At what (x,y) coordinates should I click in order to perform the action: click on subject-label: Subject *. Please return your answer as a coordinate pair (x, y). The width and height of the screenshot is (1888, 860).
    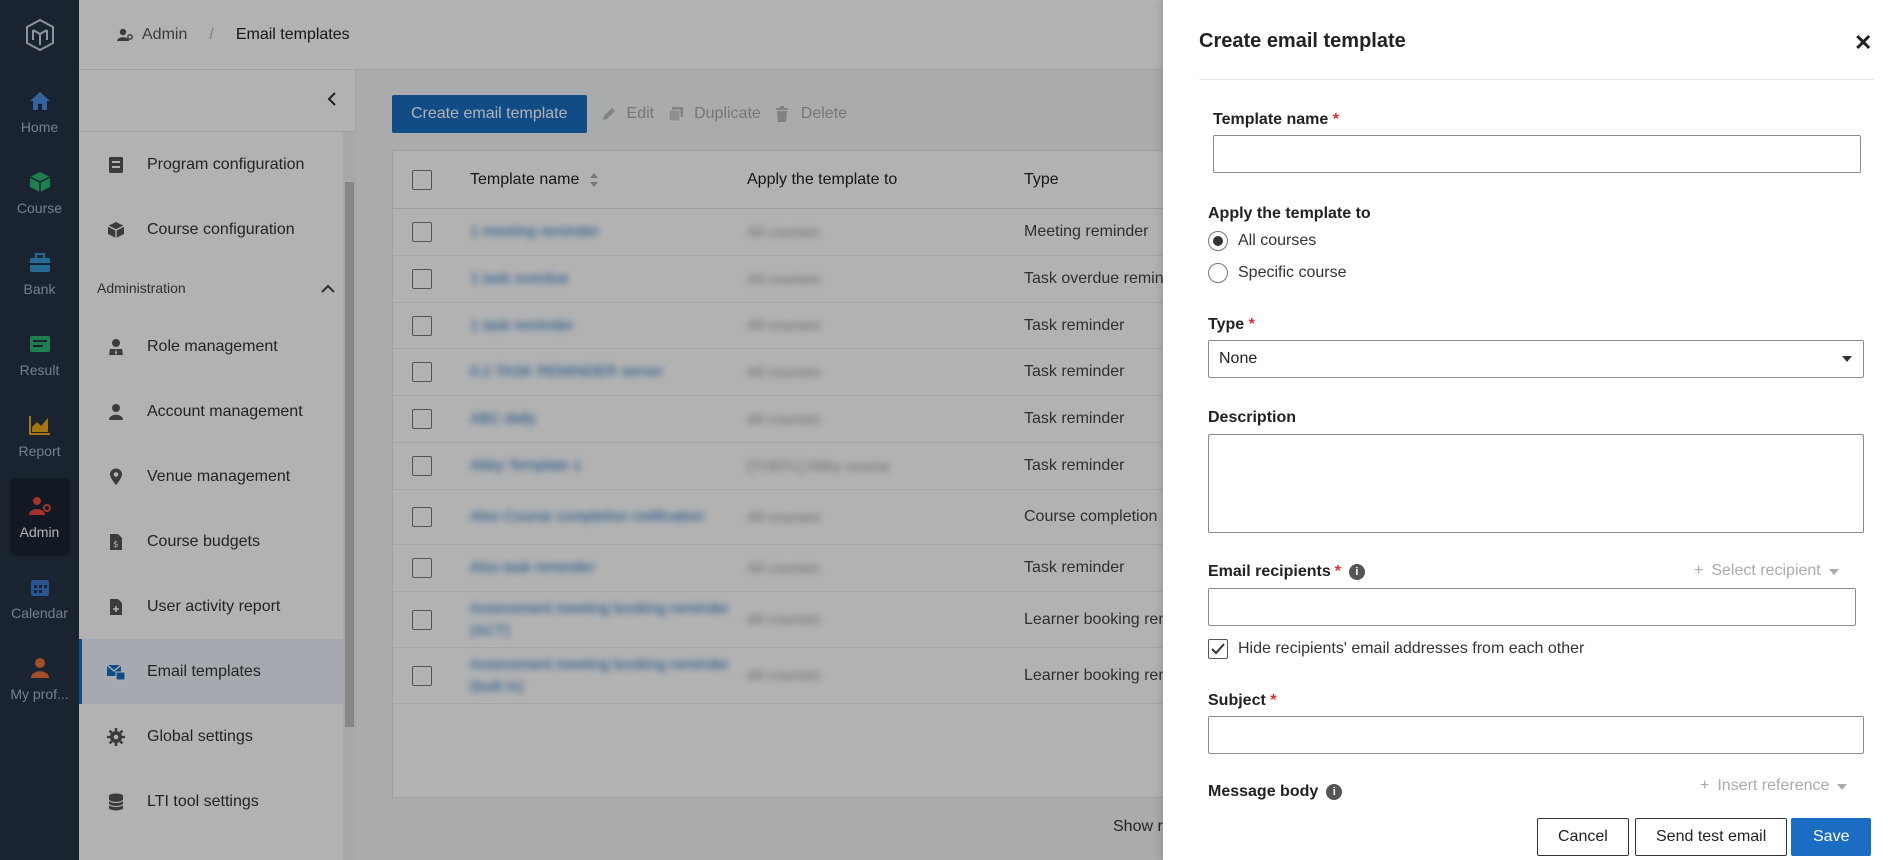
    Looking at the image, I should click on (1242, 701).